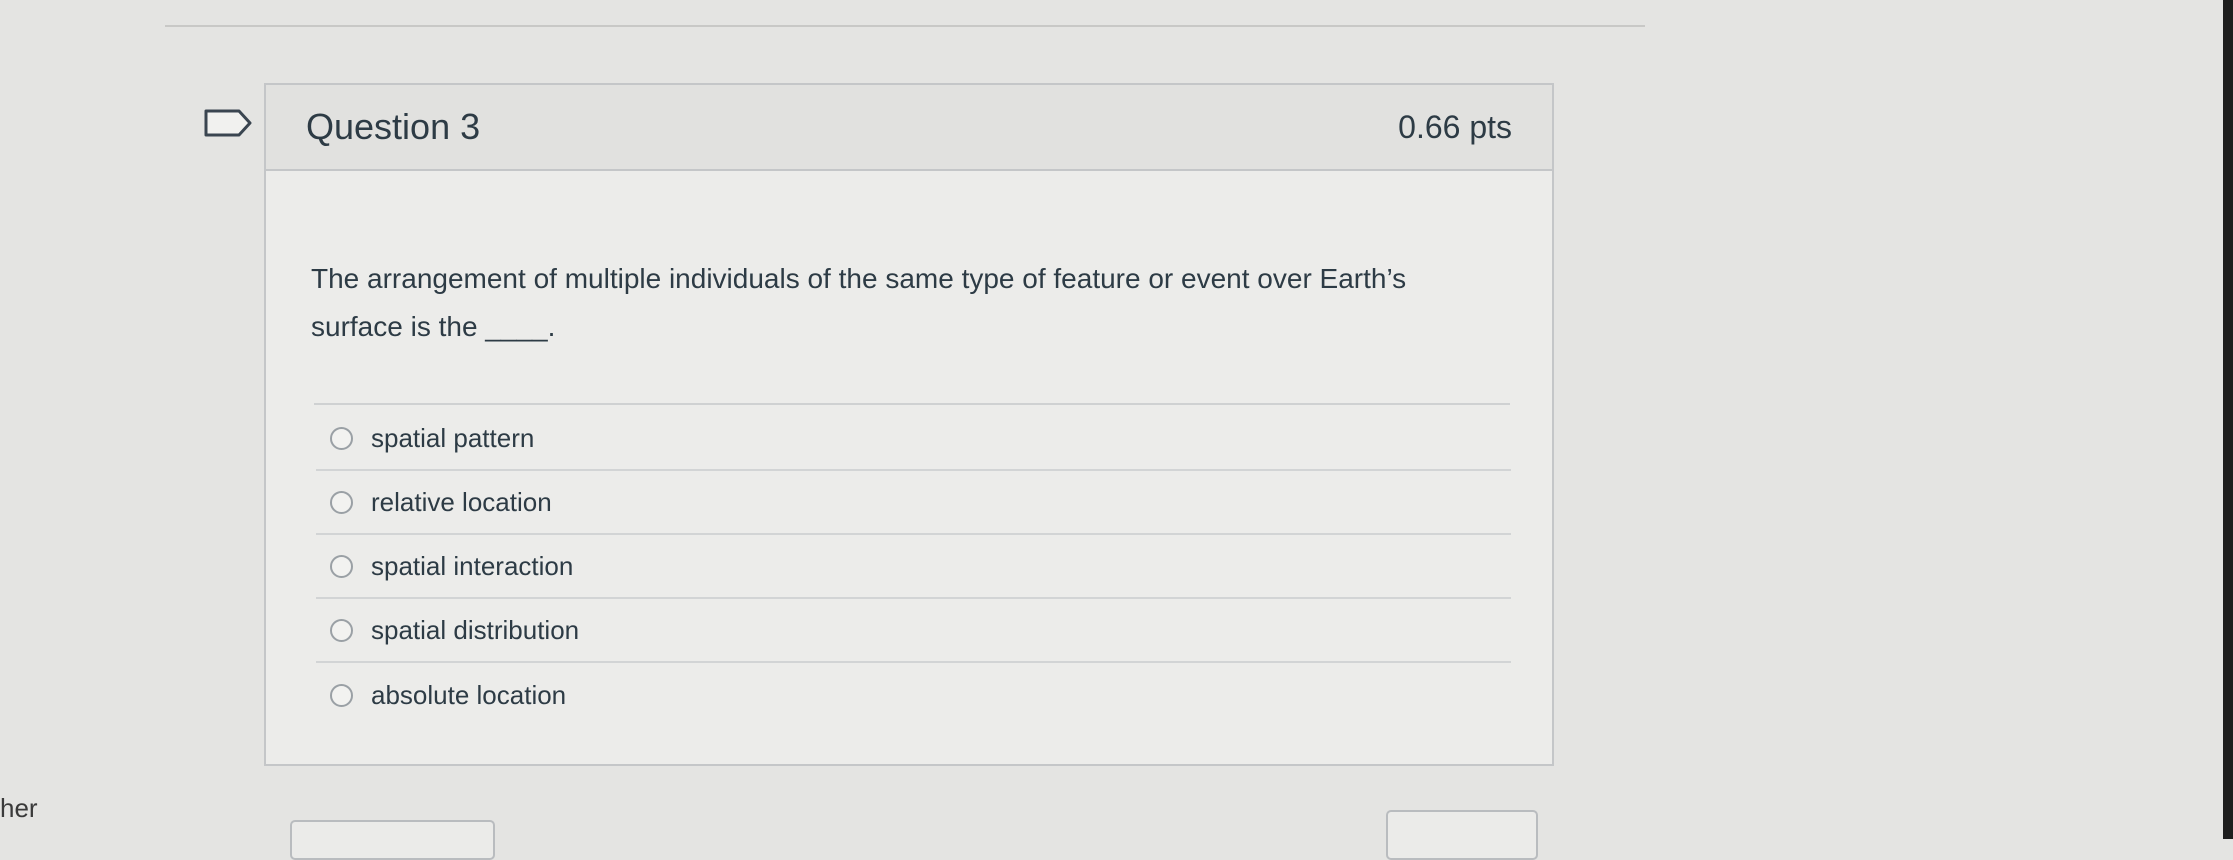  What do you see at coordinates (912, 404) in the screenshot?
I see `answers-divider` at bounding box center [912, 404].